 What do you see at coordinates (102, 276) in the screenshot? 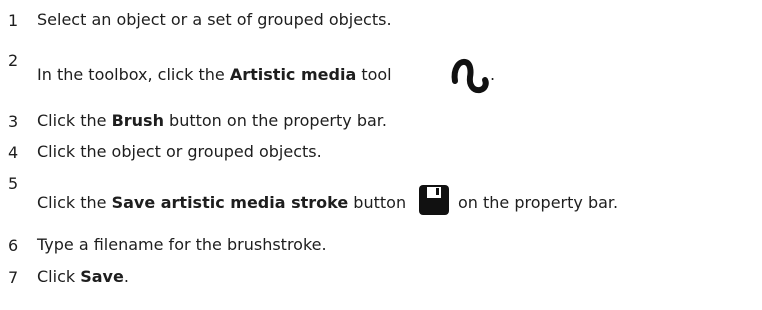
I see `button-name: Save` at bounding box center [102, 276].